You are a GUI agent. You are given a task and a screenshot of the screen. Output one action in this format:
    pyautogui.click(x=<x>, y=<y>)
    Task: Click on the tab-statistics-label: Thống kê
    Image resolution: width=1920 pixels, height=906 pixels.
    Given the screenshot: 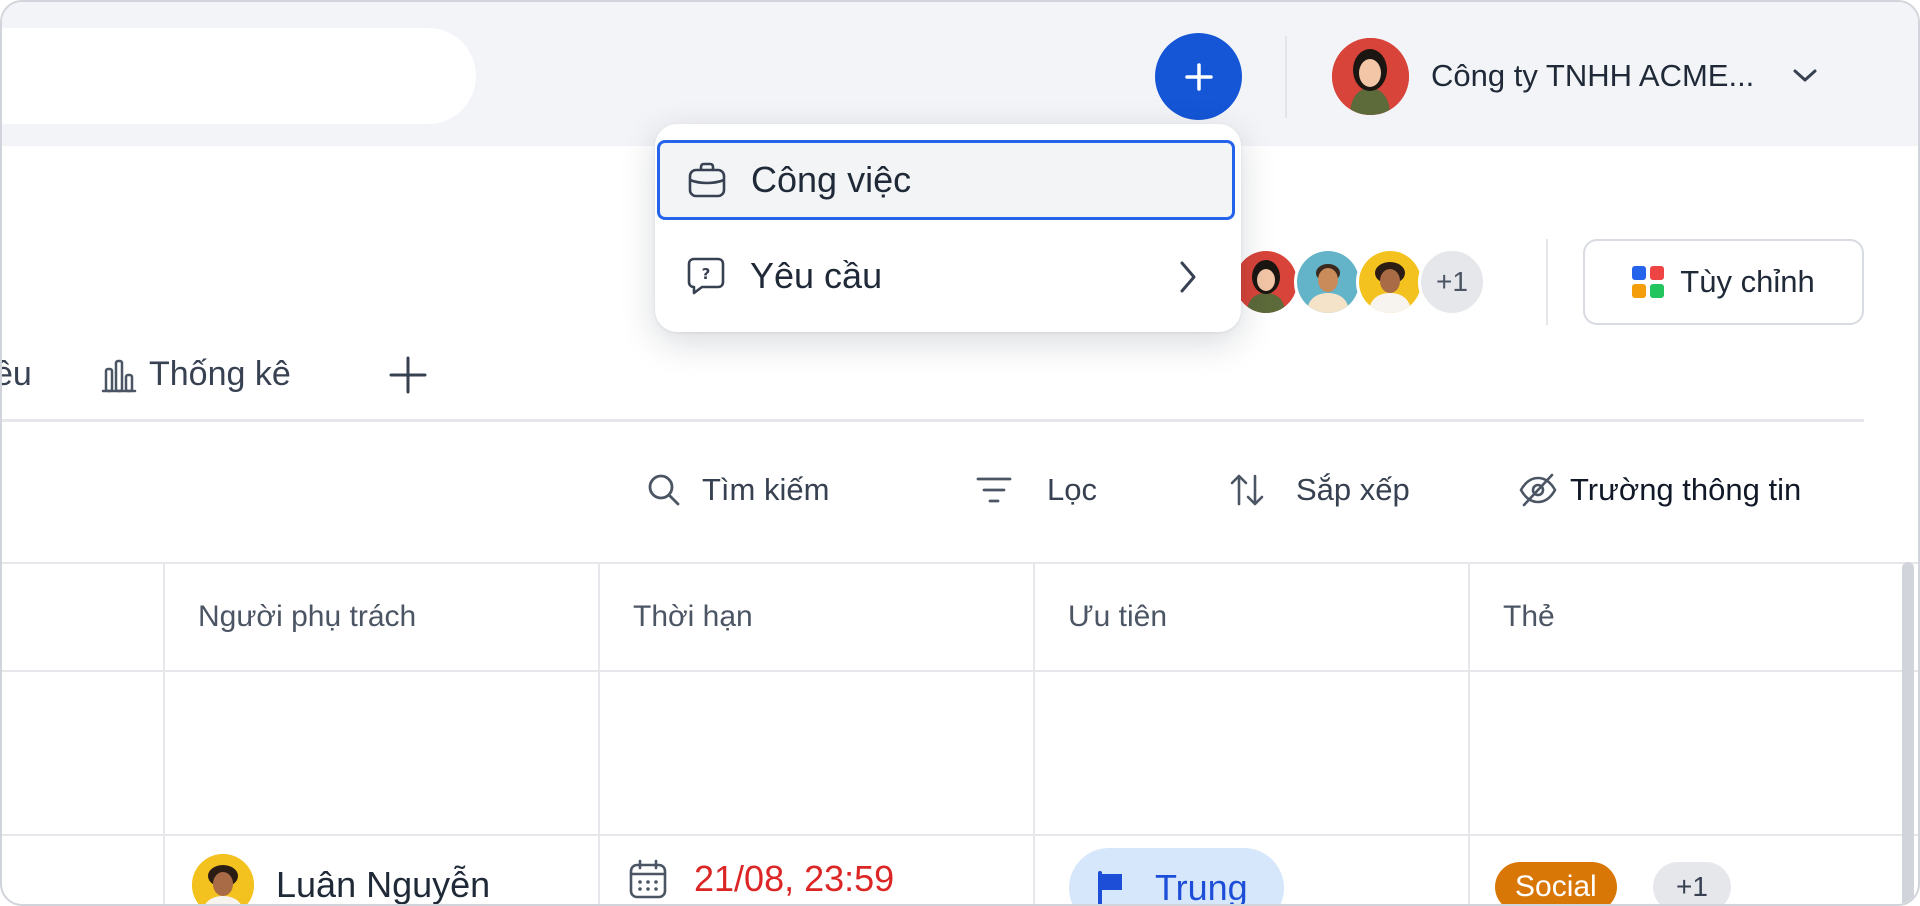 What is the action you would take?
    pyautogui.click(x=220, y=374)
    